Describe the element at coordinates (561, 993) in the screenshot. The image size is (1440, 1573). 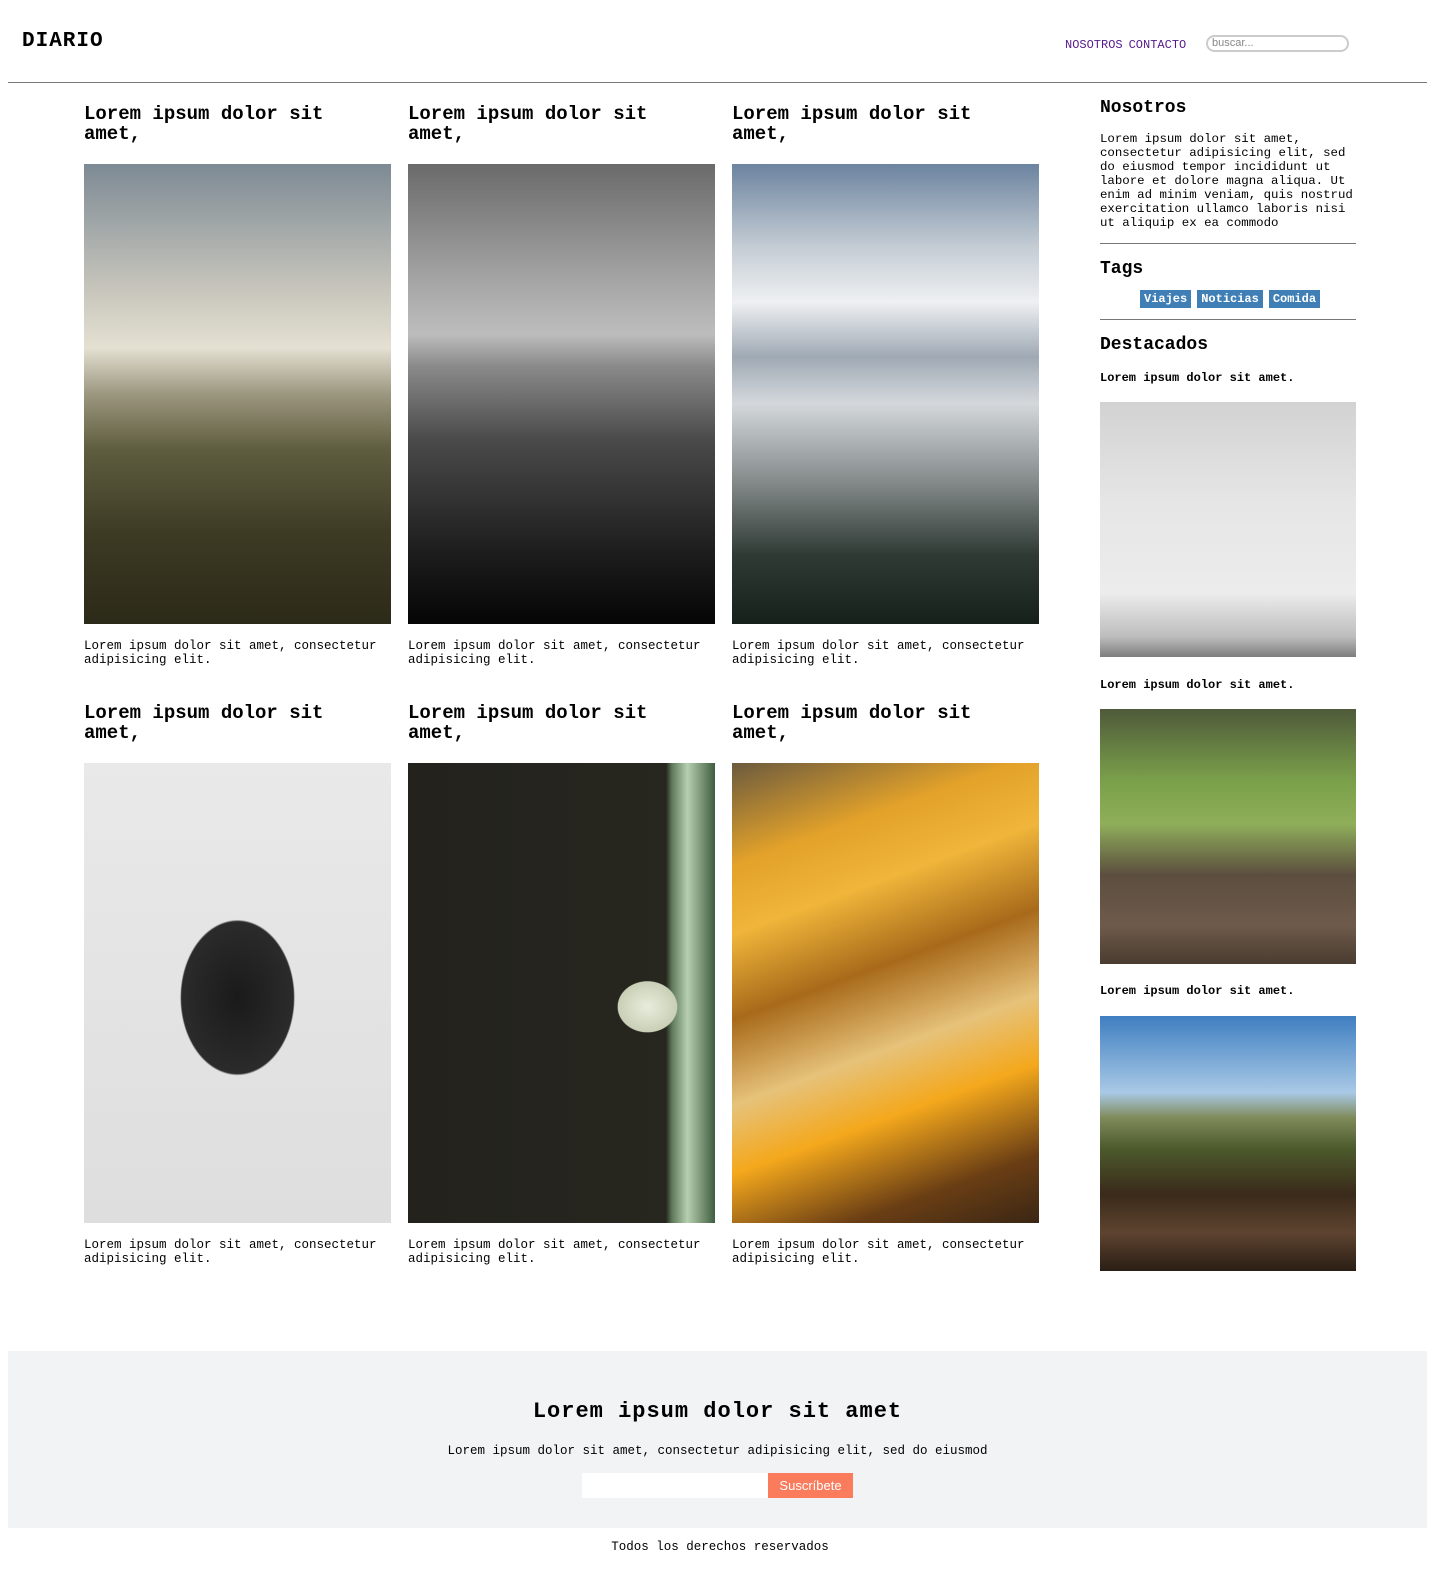
I see `post-image-calla-lily` at that location.